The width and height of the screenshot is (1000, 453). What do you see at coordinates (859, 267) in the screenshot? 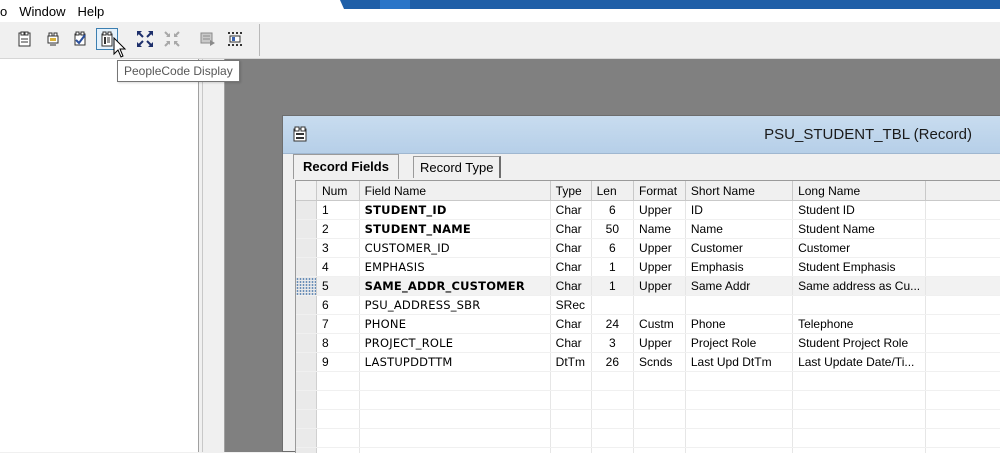
I see `field-long-name-cell: Student Emphasis` at bounding box center [859, 267].